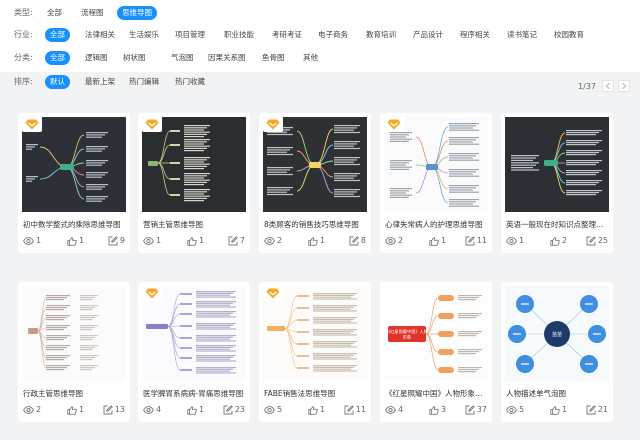 This screenshot has height=440, width=640. Describe the element at coordinates (227, 58) in the screenshot. I see `category-option-cause-effect: 因果关系图` at that location.